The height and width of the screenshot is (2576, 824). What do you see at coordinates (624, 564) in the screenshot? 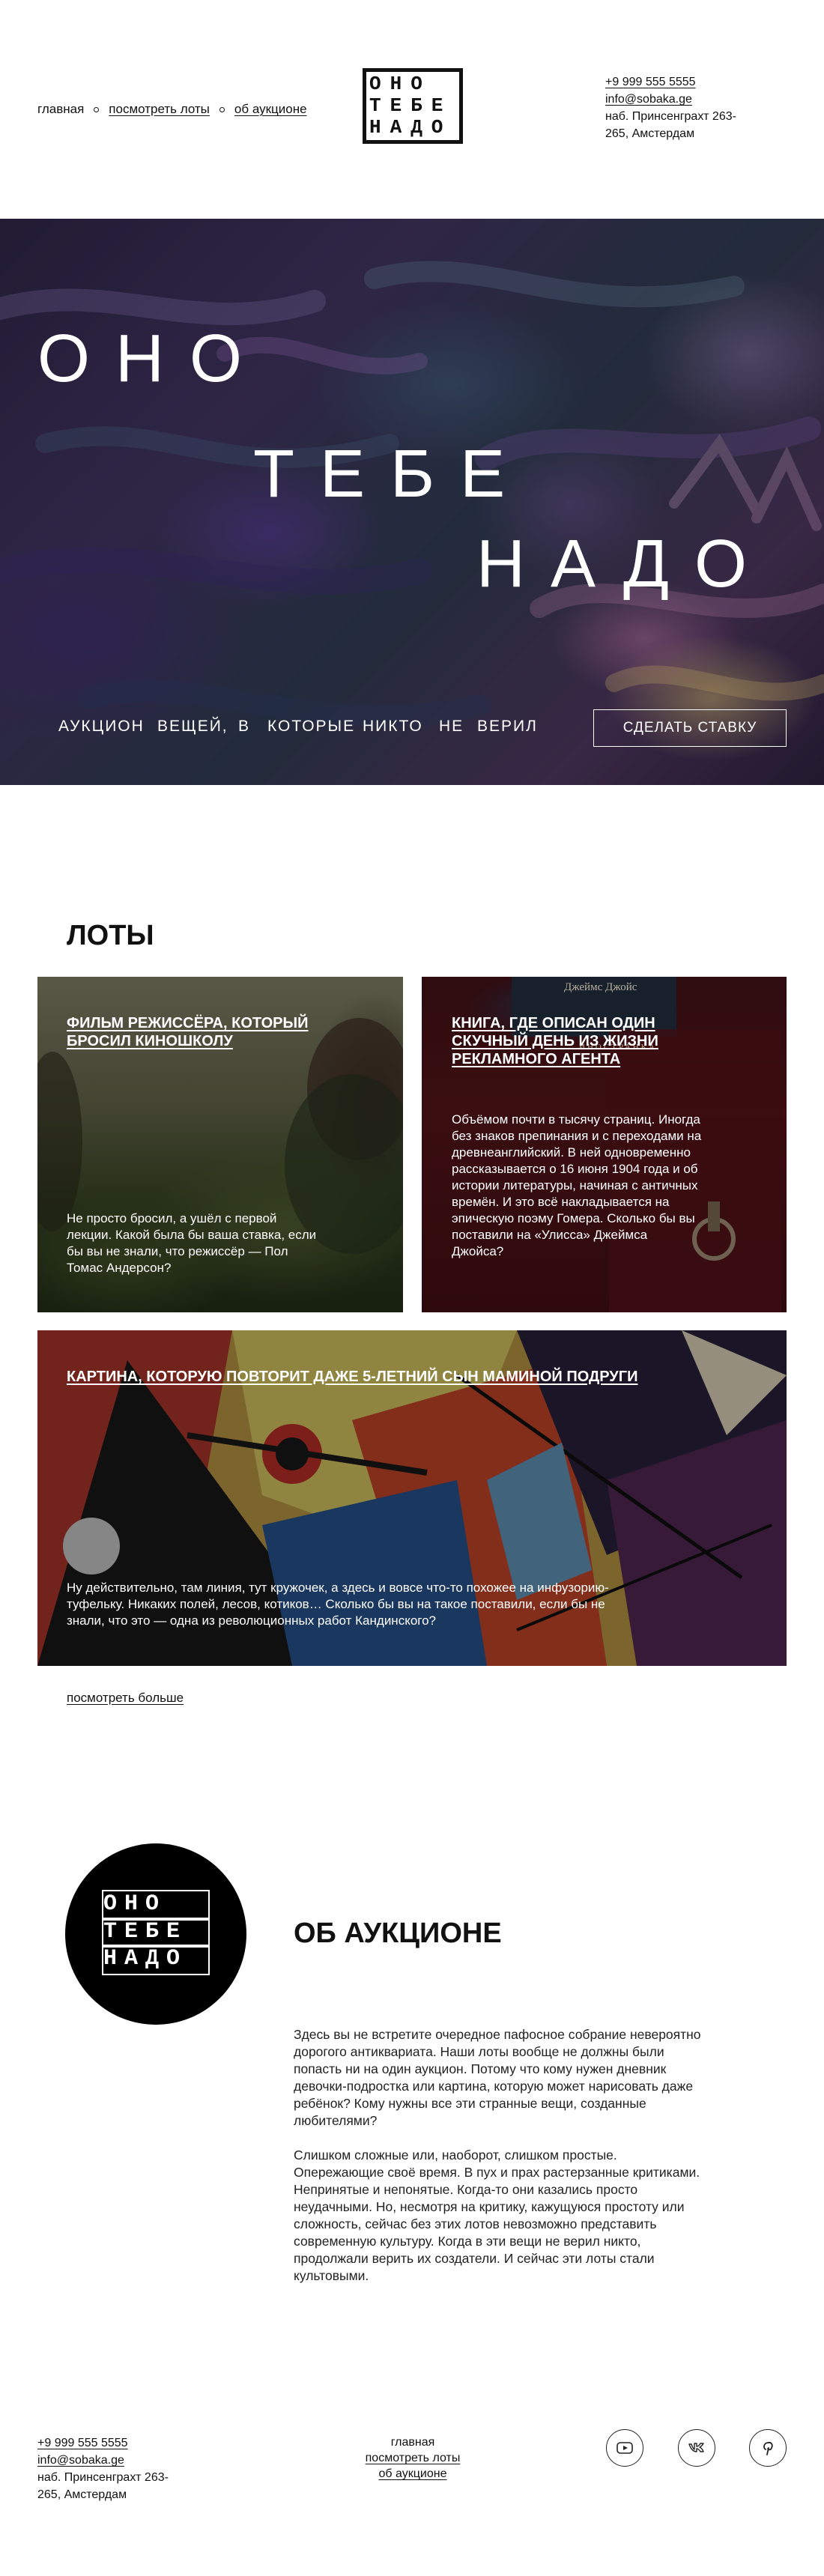
I see `hero-title-line3: НАДО` at bounding box center [624, 564].